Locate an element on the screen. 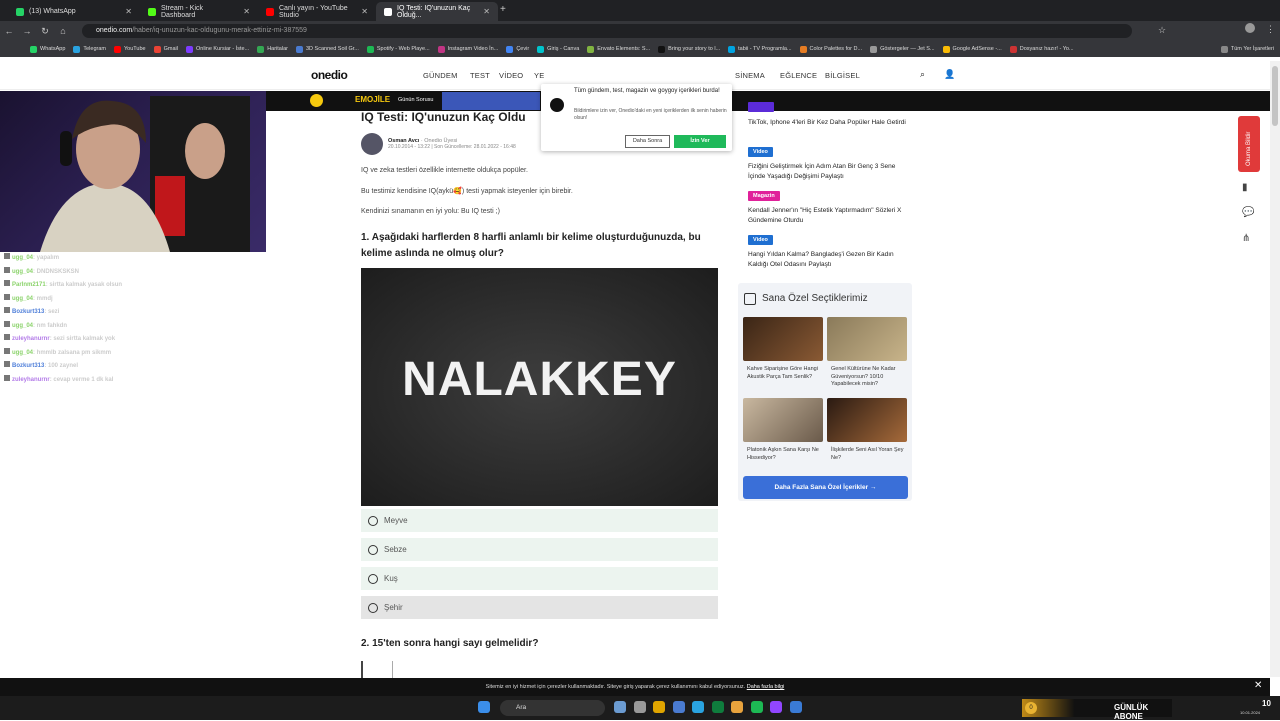  author-avatar is located at coordinates (372, 144).